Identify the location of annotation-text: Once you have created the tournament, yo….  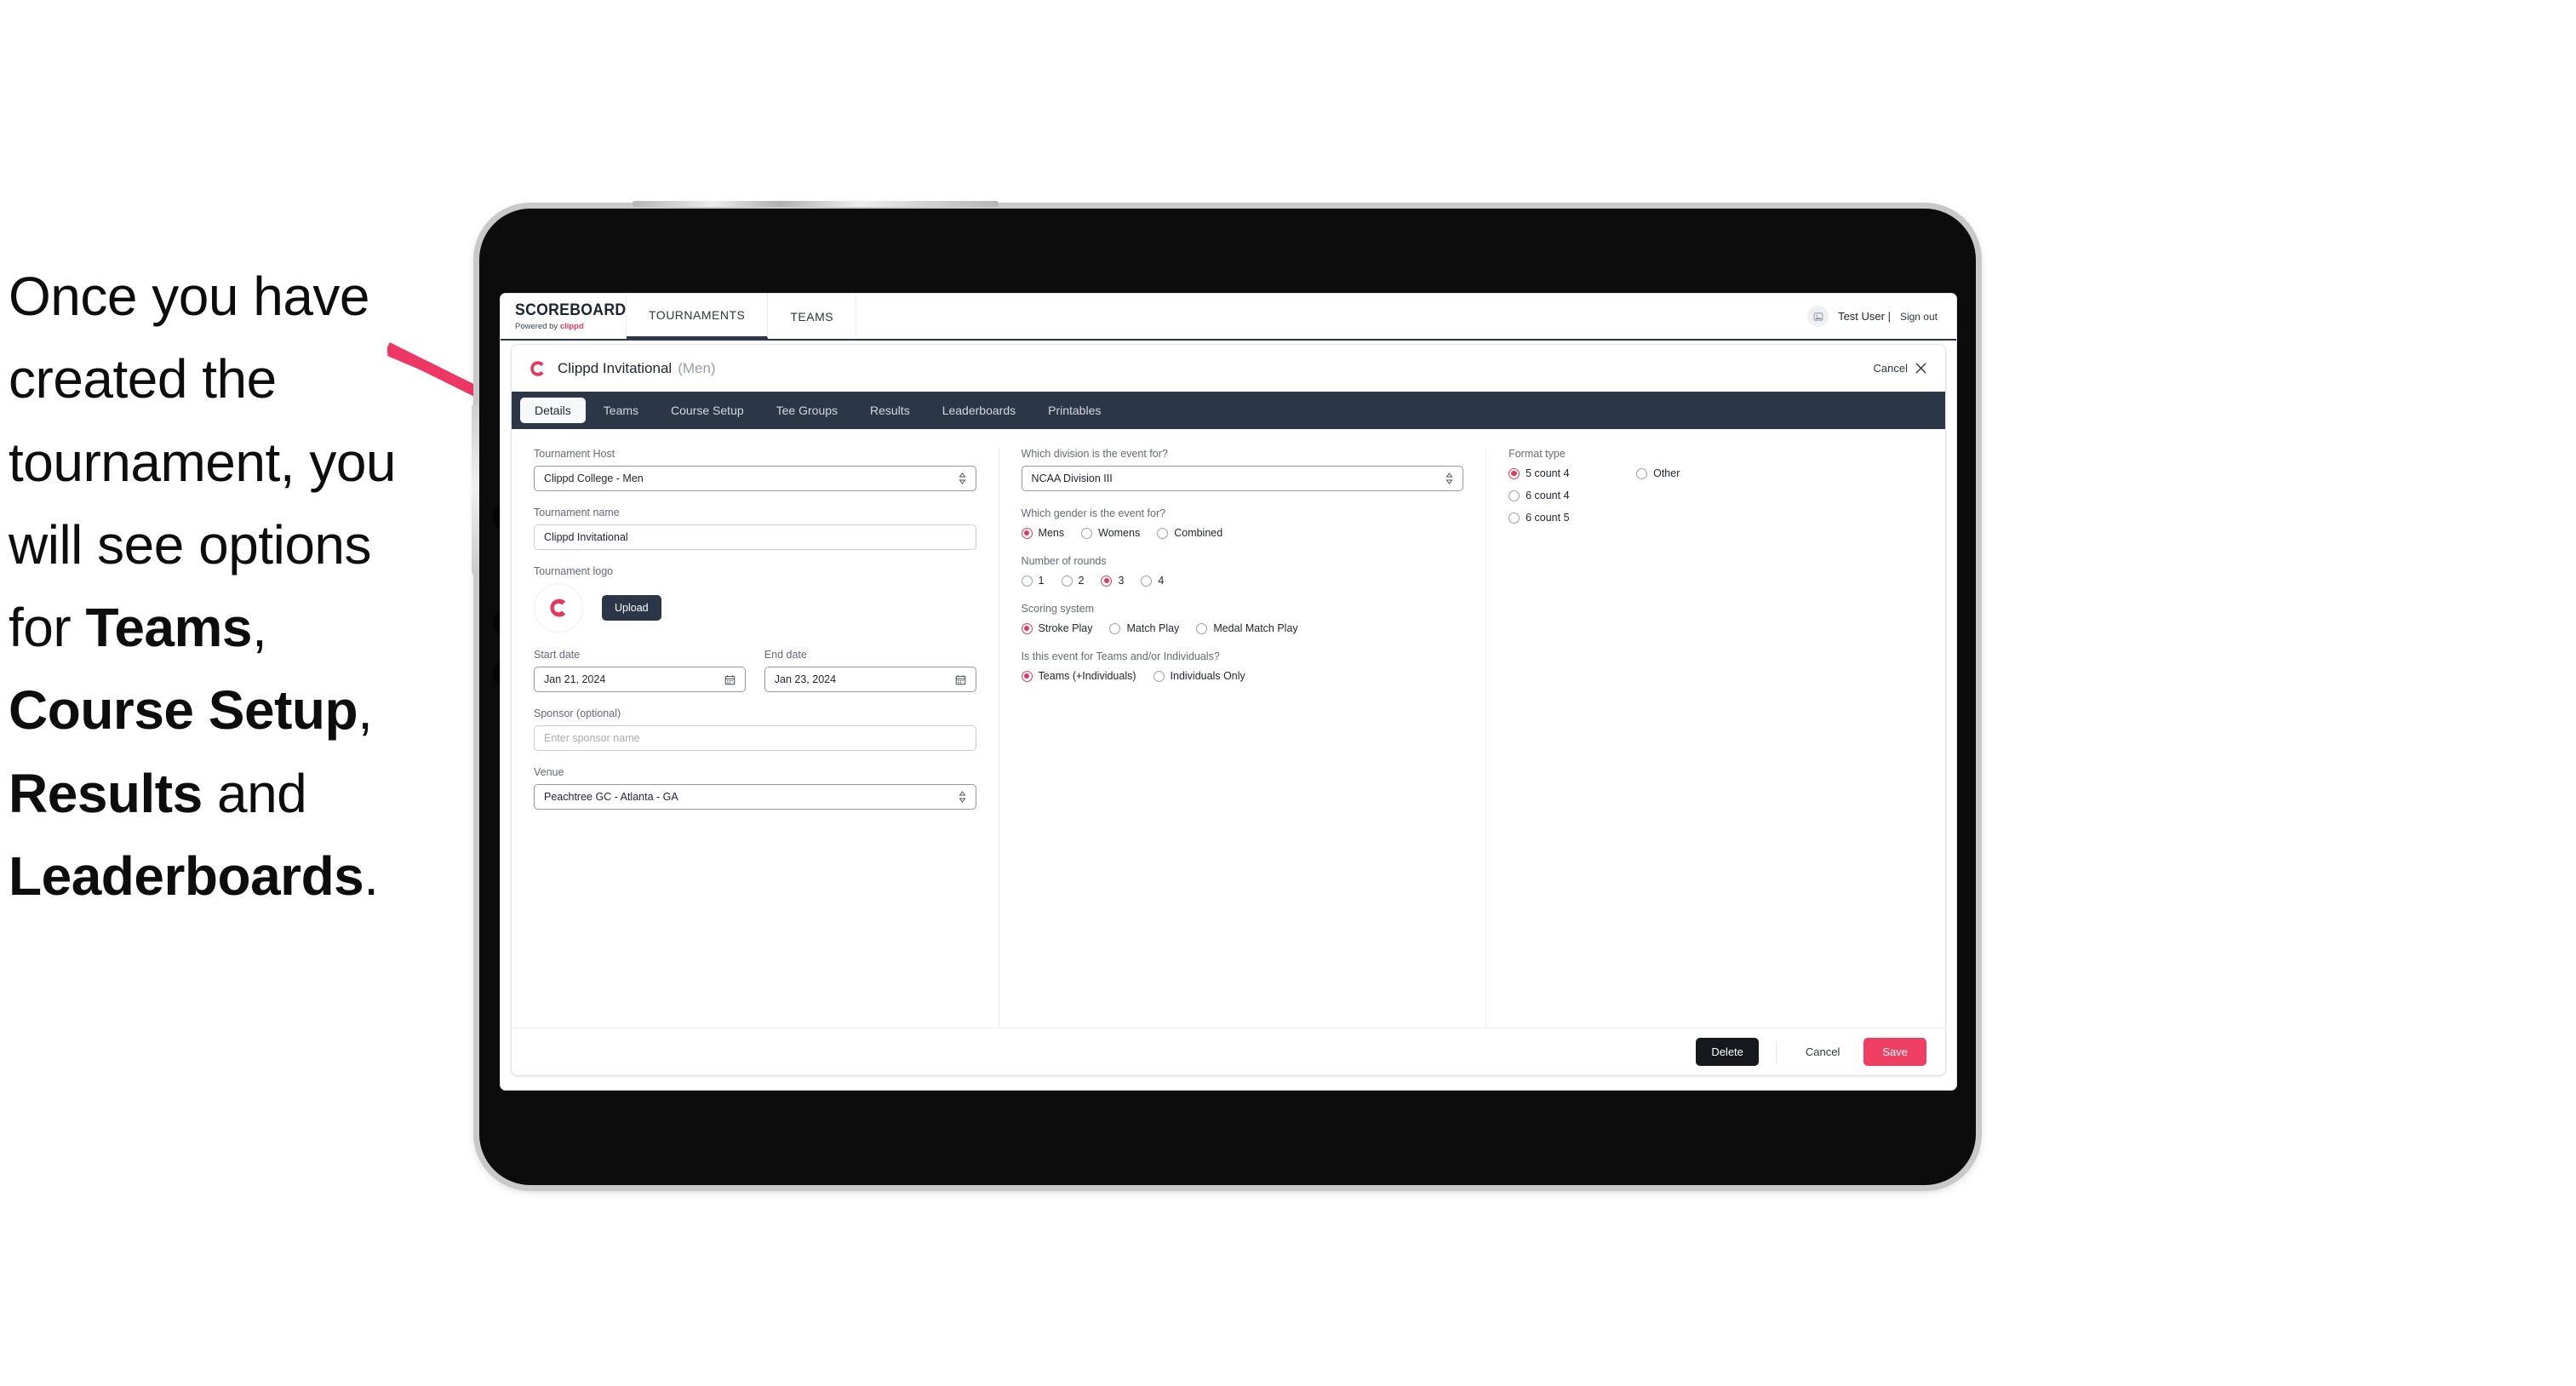
(221, 586).